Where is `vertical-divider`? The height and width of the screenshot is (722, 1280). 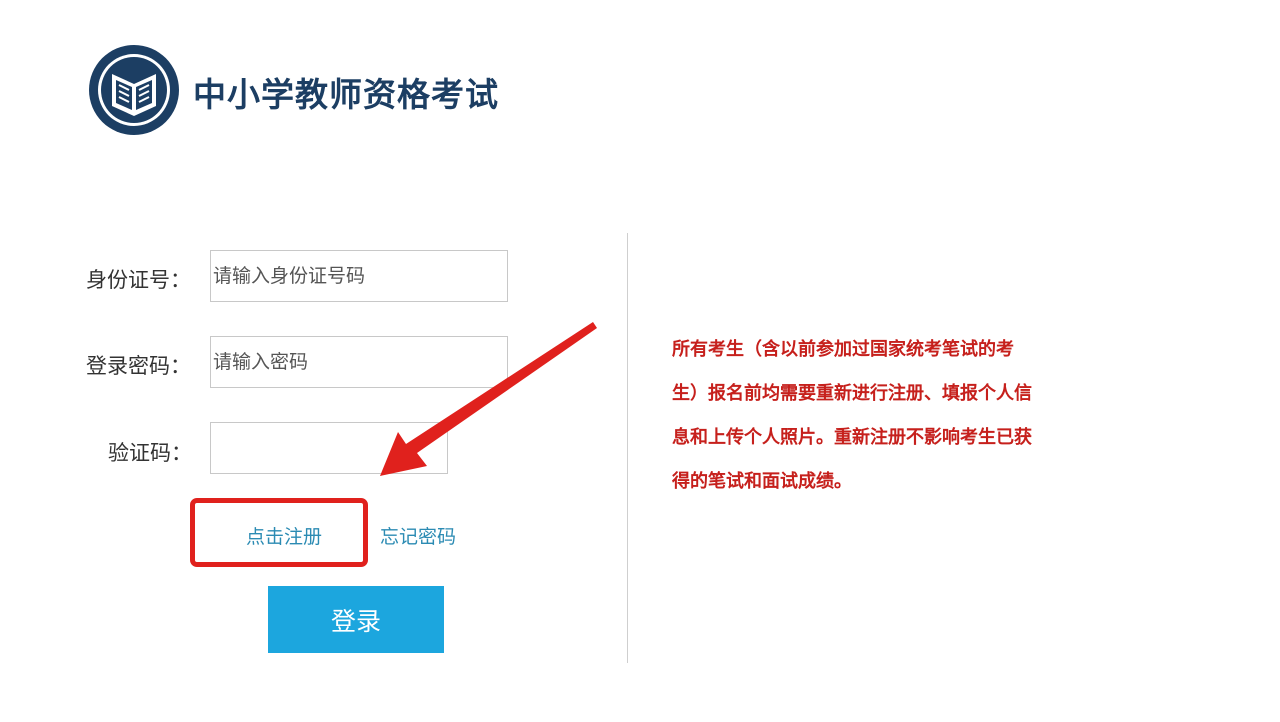
vertical-divider is located at coordinates (627, 448).